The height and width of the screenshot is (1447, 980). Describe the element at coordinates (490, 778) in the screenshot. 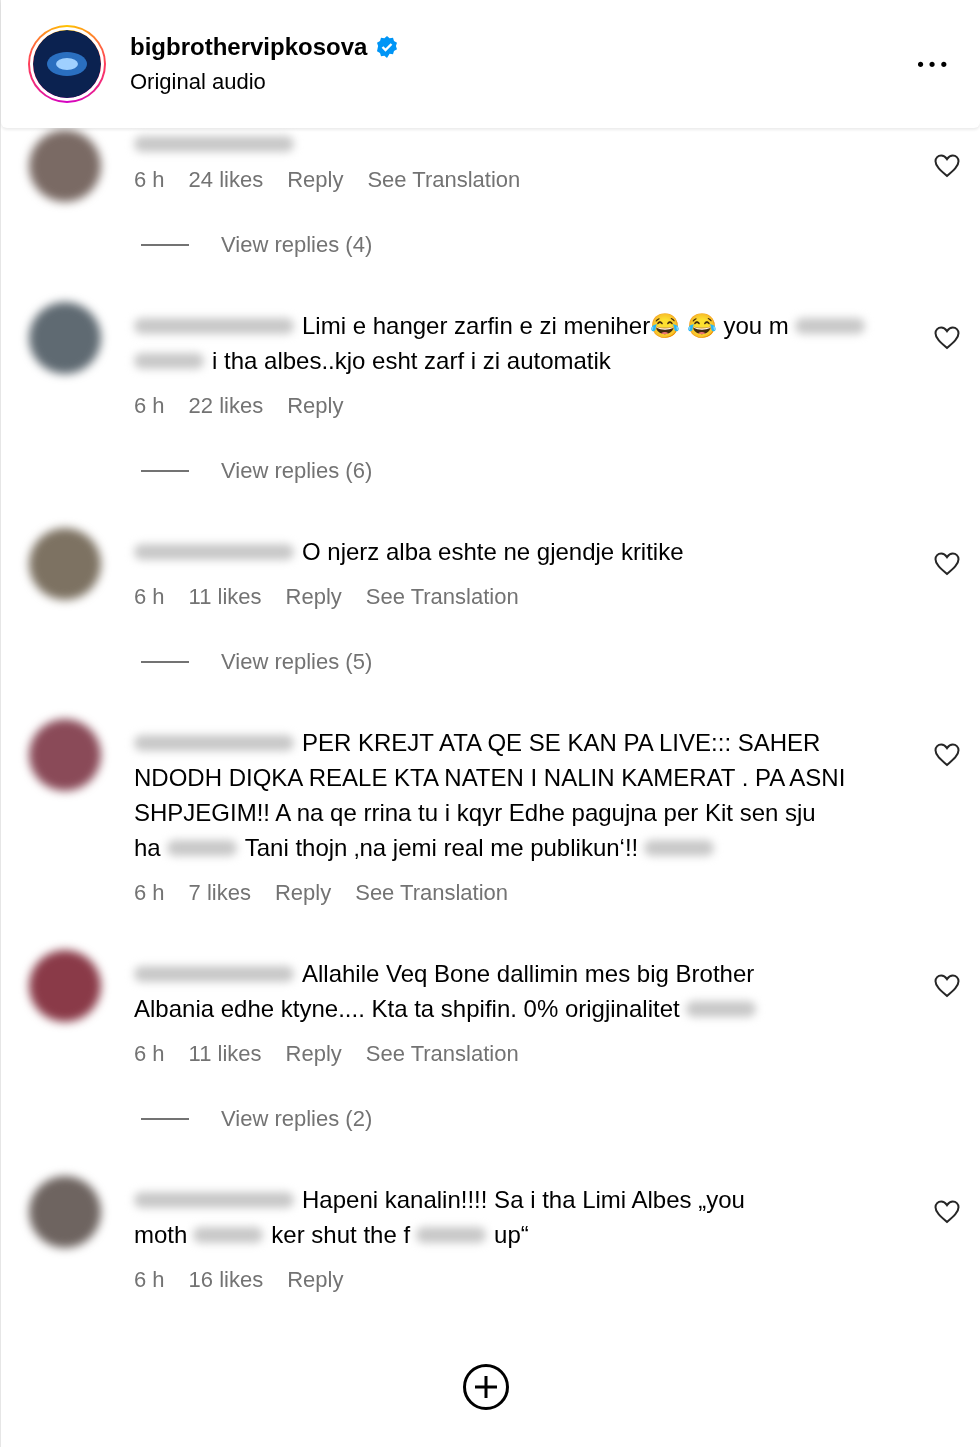

I see `comment-text: NDODH DIQKA REALE KTA NATEN I NALIN KAMERAT . PA ASNI` at that location.